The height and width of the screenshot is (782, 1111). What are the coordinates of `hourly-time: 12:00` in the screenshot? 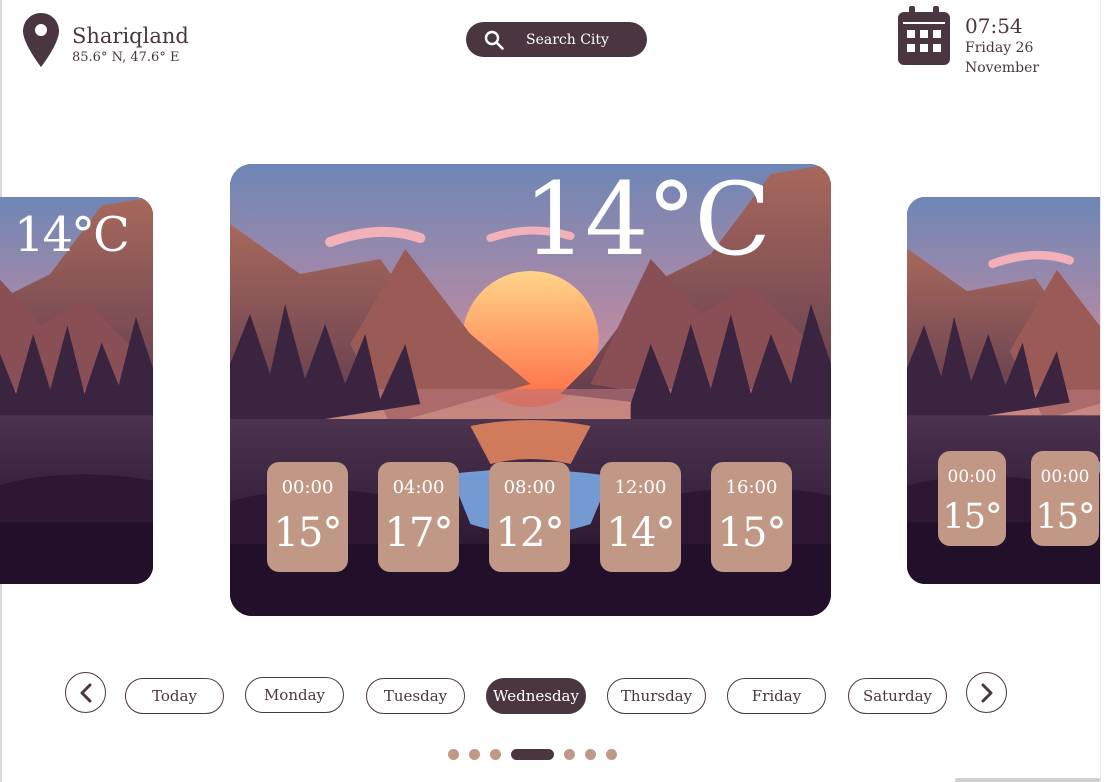 It's located at (640, 487).